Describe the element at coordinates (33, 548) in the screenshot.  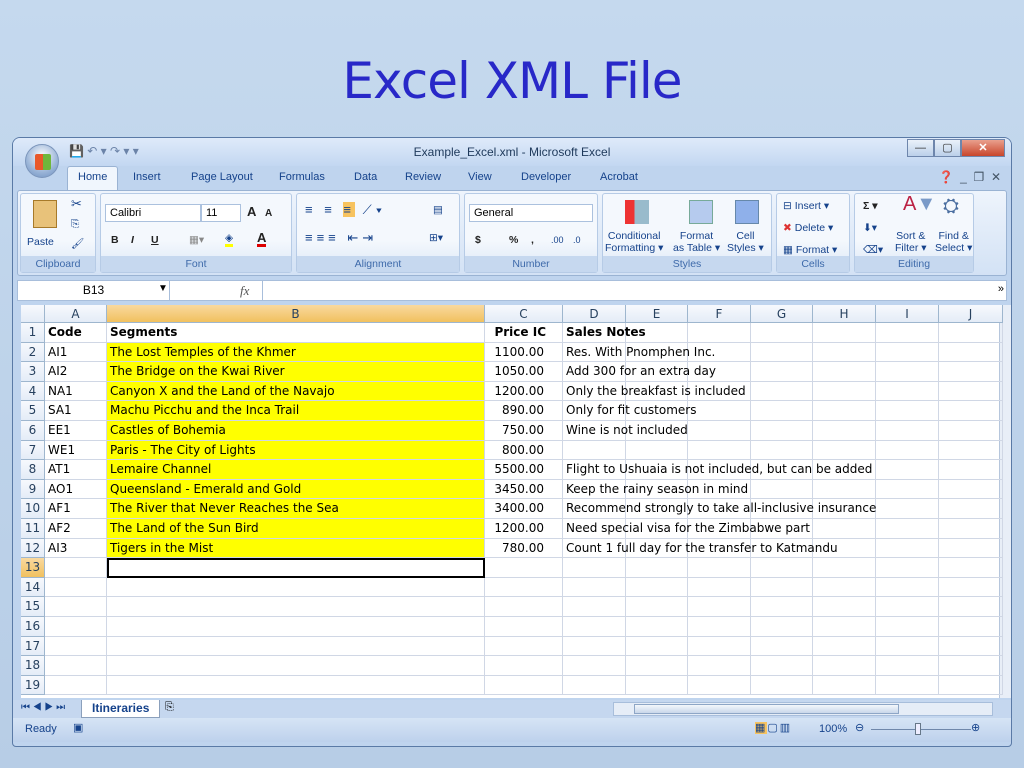
I see `row-header: 12` at that location.